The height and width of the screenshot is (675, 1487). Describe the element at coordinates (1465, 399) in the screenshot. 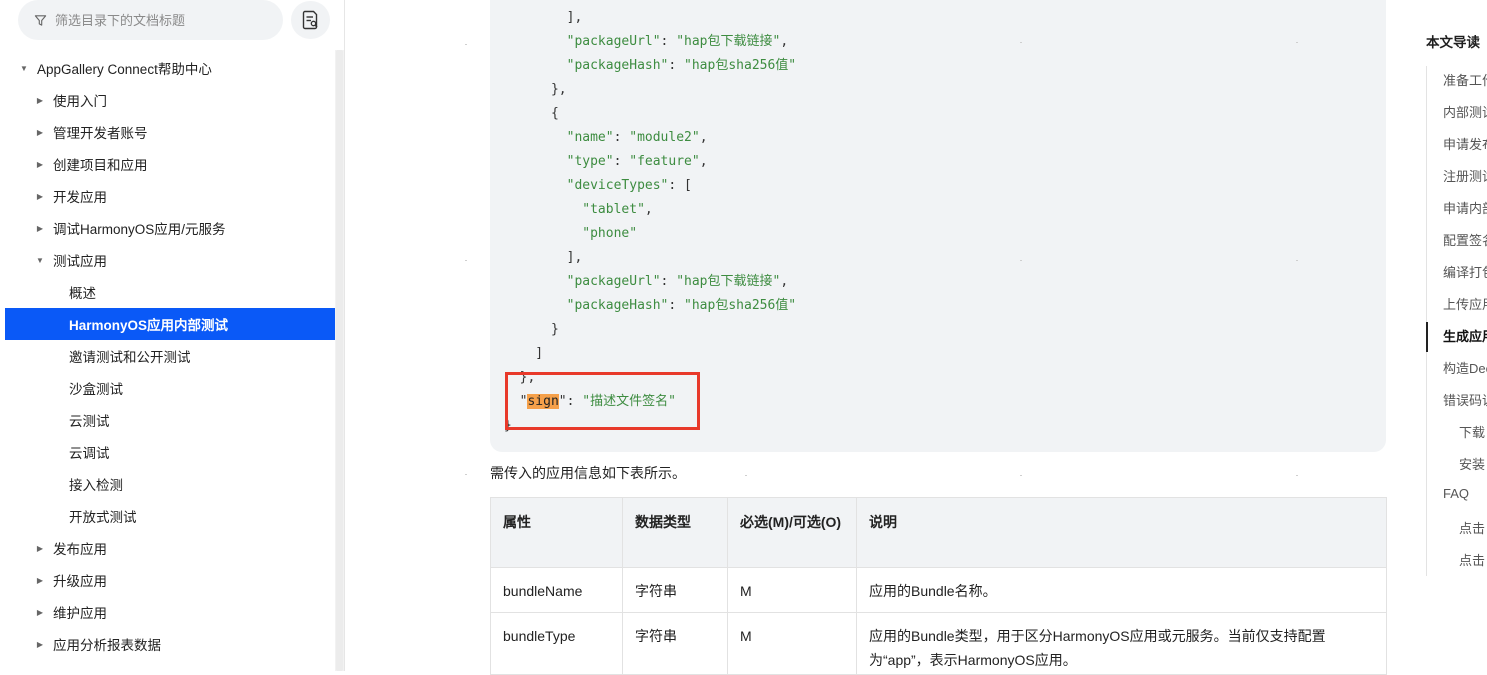

I see `toc-item: 错误码说` at that location.